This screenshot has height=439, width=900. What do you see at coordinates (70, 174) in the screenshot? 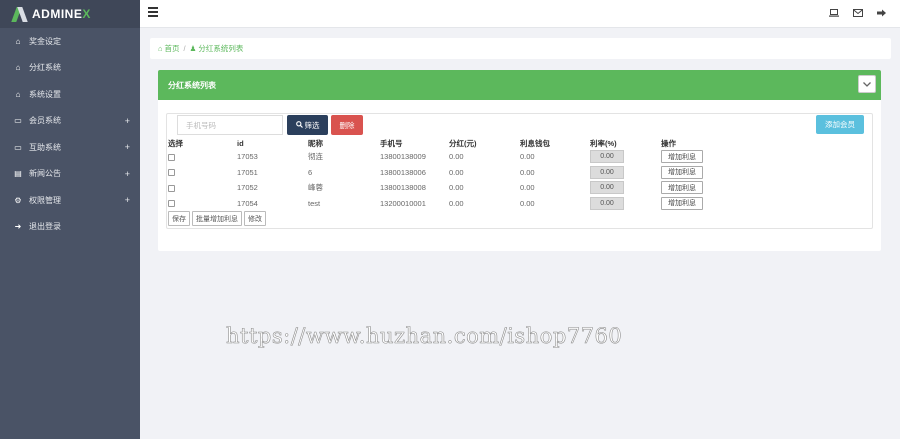
I see `sidebar-item: ▤ 新闻公告 +` at bounding box center [70, 174].